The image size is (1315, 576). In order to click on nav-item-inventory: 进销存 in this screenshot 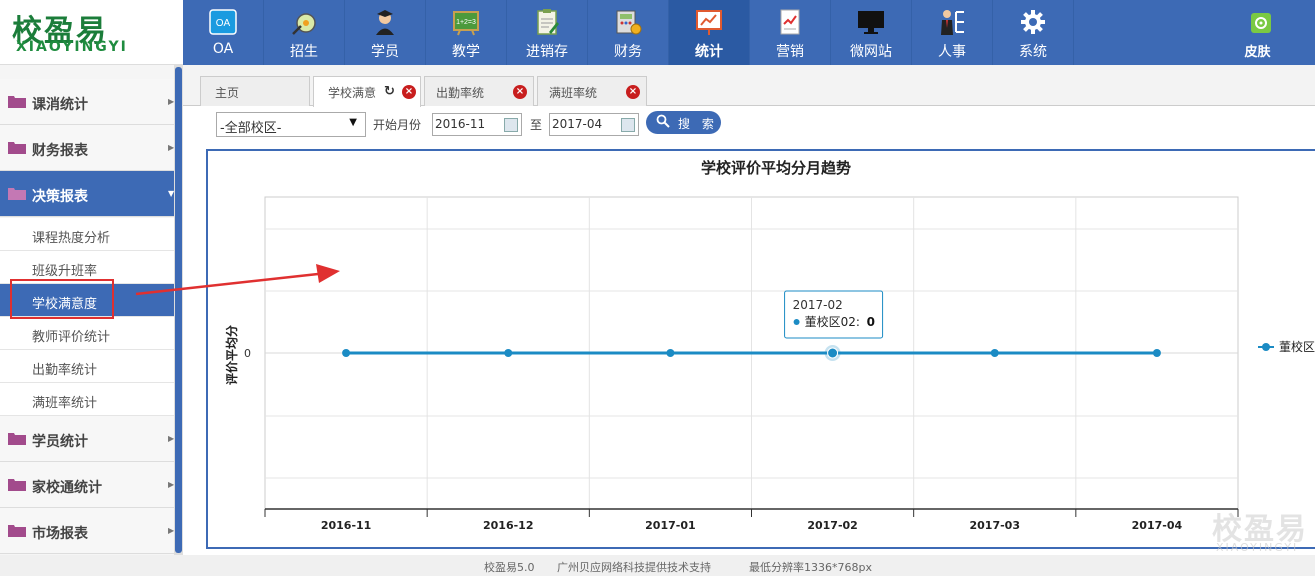, I will do `click(547, 32)`.